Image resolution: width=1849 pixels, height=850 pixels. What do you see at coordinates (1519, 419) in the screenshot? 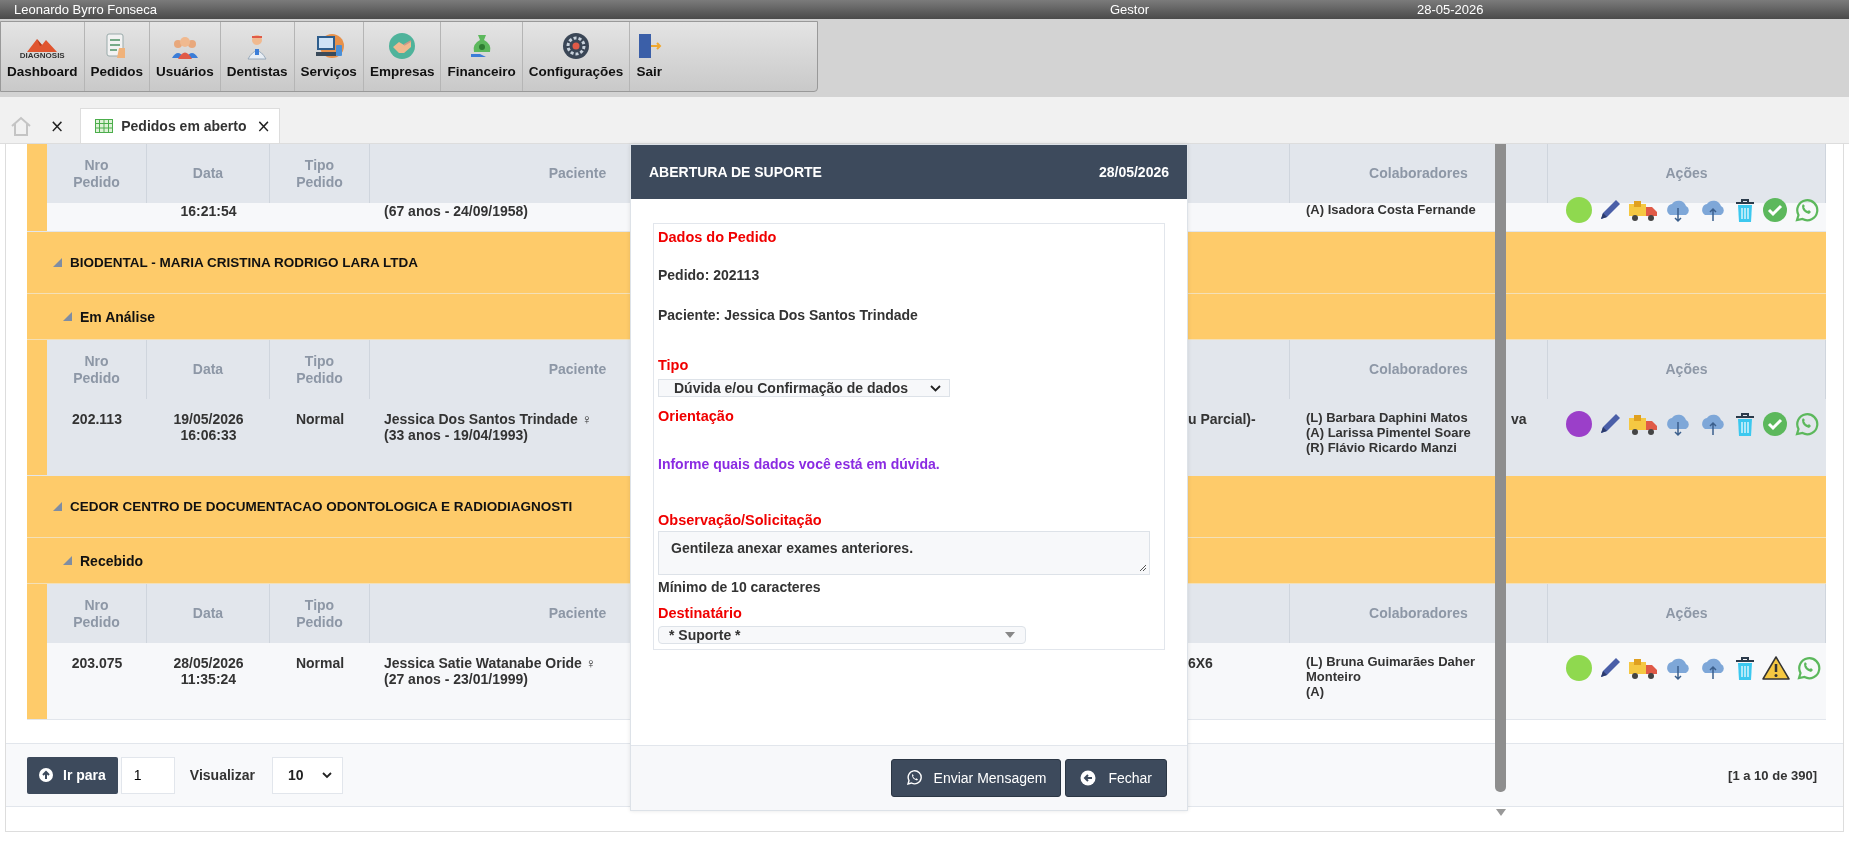
I see `table-cell: va` at bounding box center [1519, 419].